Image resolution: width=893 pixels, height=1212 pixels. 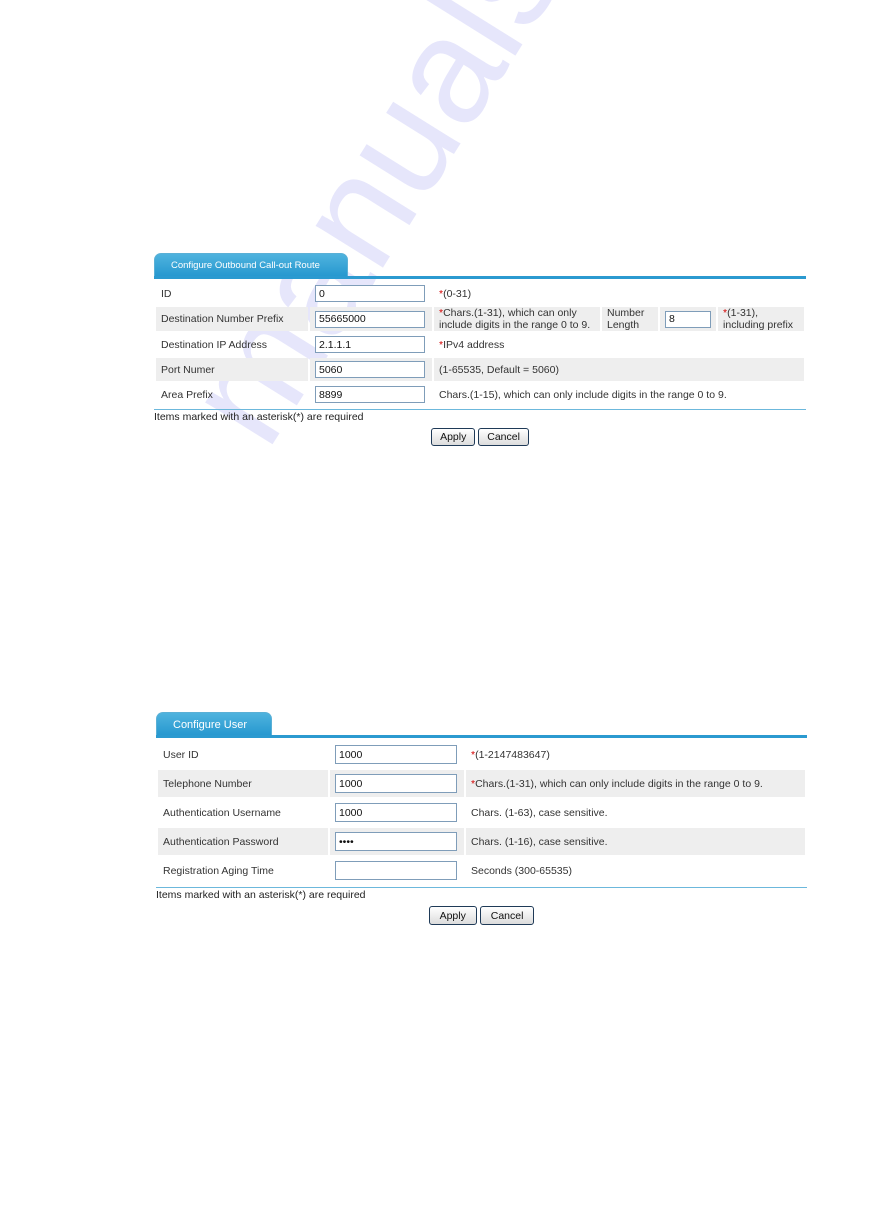 What do you see at coordinates (480, 266) in the screenshot?
I see `tab-header: Configure Outbound Call-out Route` at bounding box center [480, 266].